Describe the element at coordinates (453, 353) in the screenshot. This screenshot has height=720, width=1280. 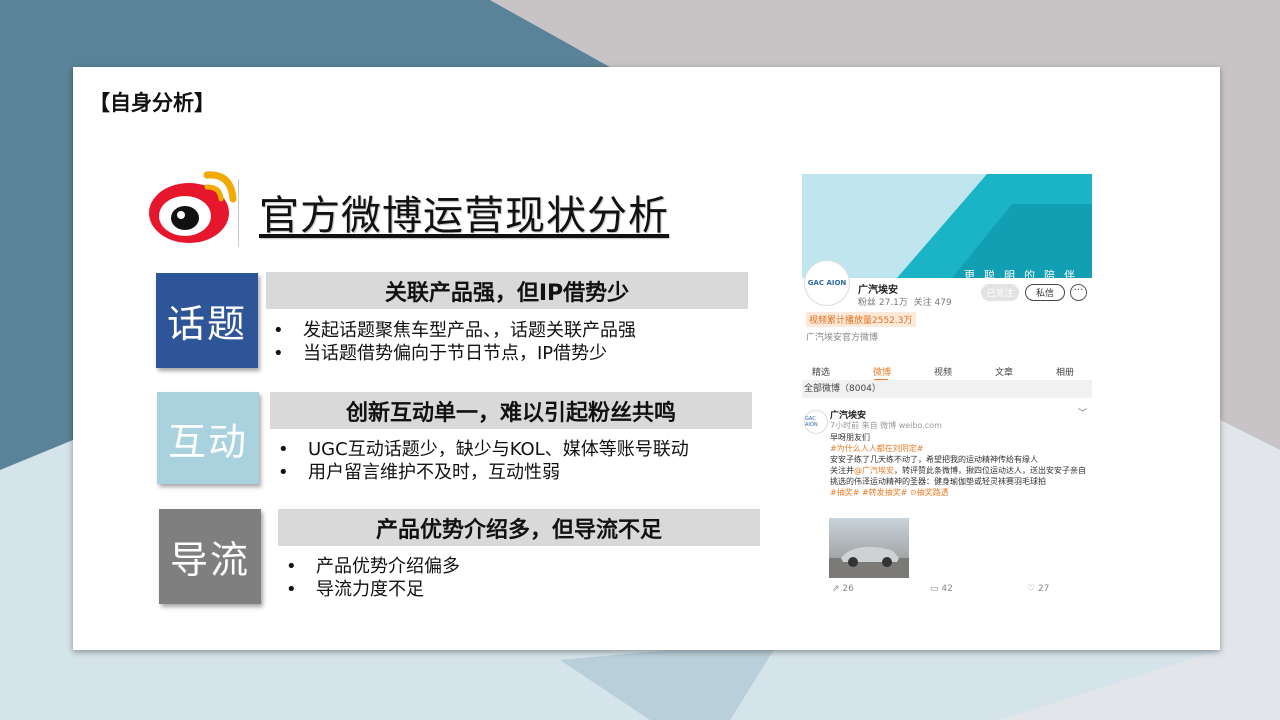
I see `list-item: 当话题借势偏向于节日节点，IP借势少` at that location.